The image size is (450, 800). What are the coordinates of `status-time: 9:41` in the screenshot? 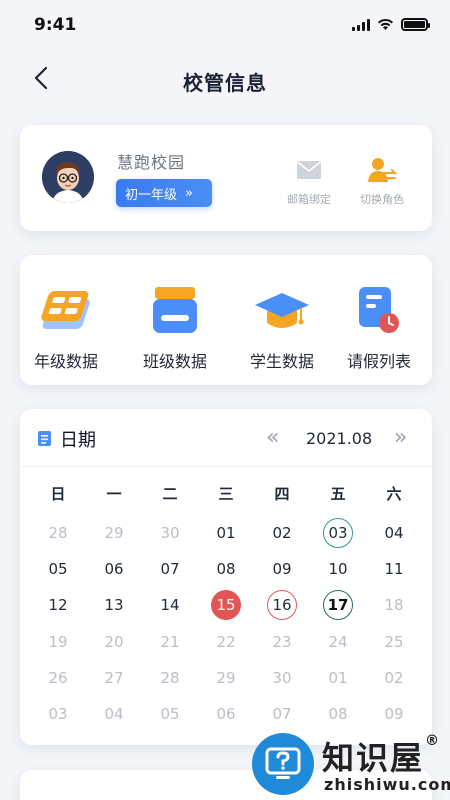 It's located at (55, 25).